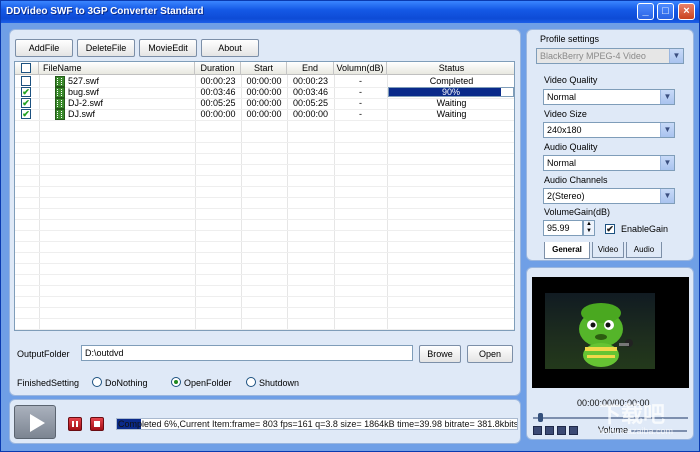 The image size is (700, 452). I want to click on column-end: End, so click(310, 68).